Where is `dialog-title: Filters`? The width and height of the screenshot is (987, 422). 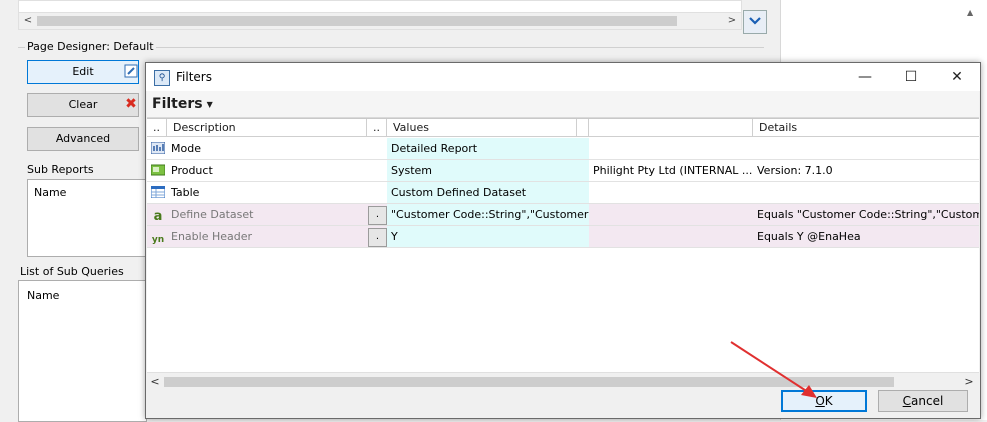
dialog-title: Filters is located at coordinates (194, 77).